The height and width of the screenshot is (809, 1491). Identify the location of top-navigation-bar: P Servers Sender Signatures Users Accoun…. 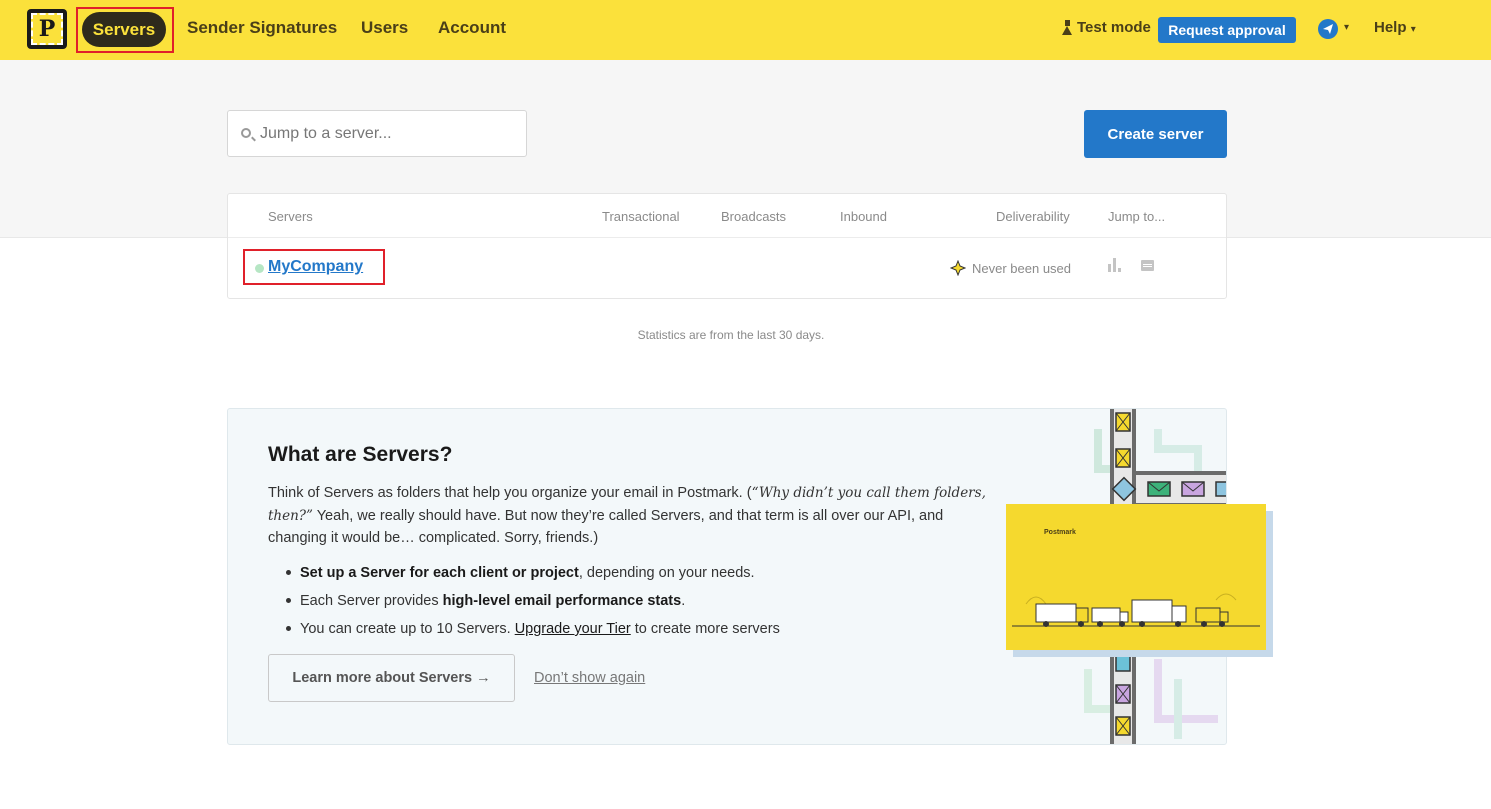
(745, 30).